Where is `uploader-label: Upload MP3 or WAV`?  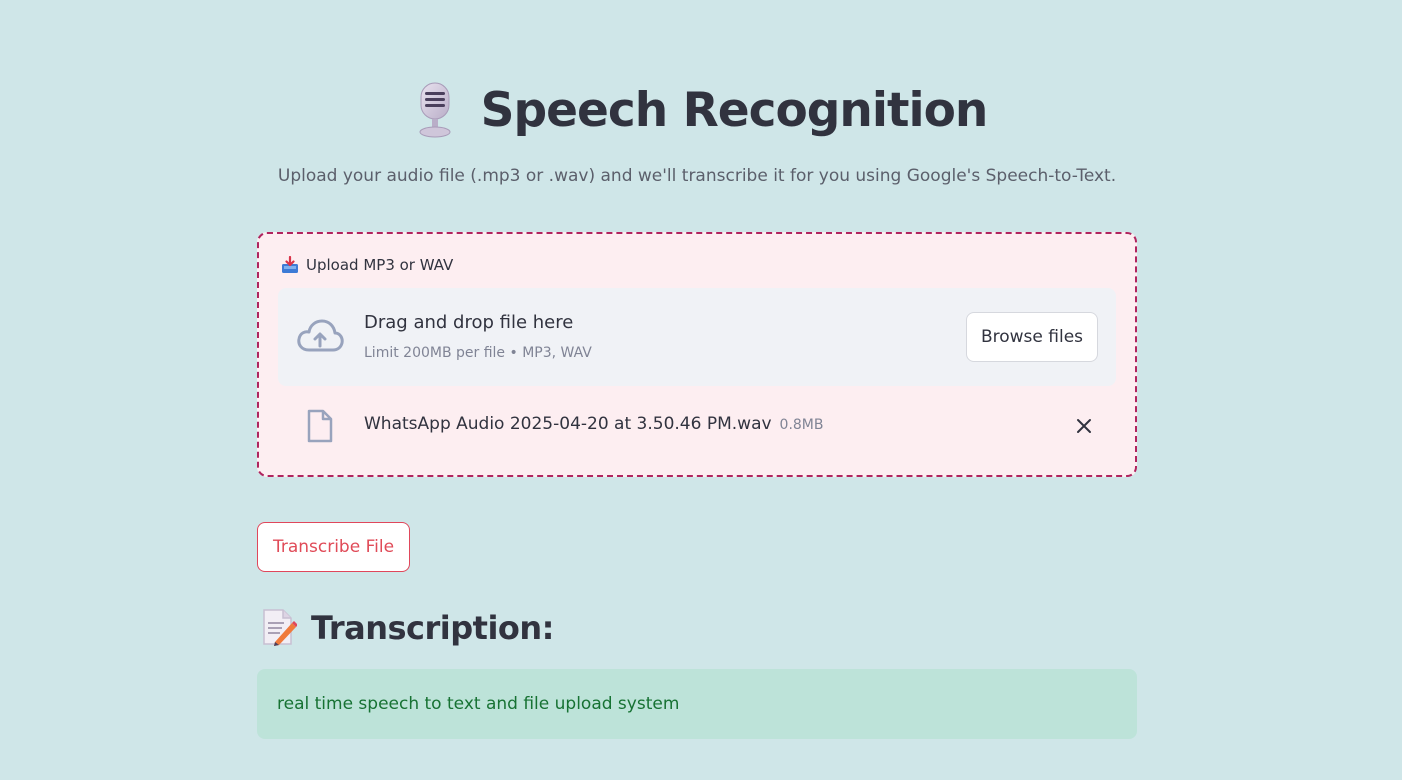 uploader-label: Upload MP3 or WAV is located at coordinates (380, 265).